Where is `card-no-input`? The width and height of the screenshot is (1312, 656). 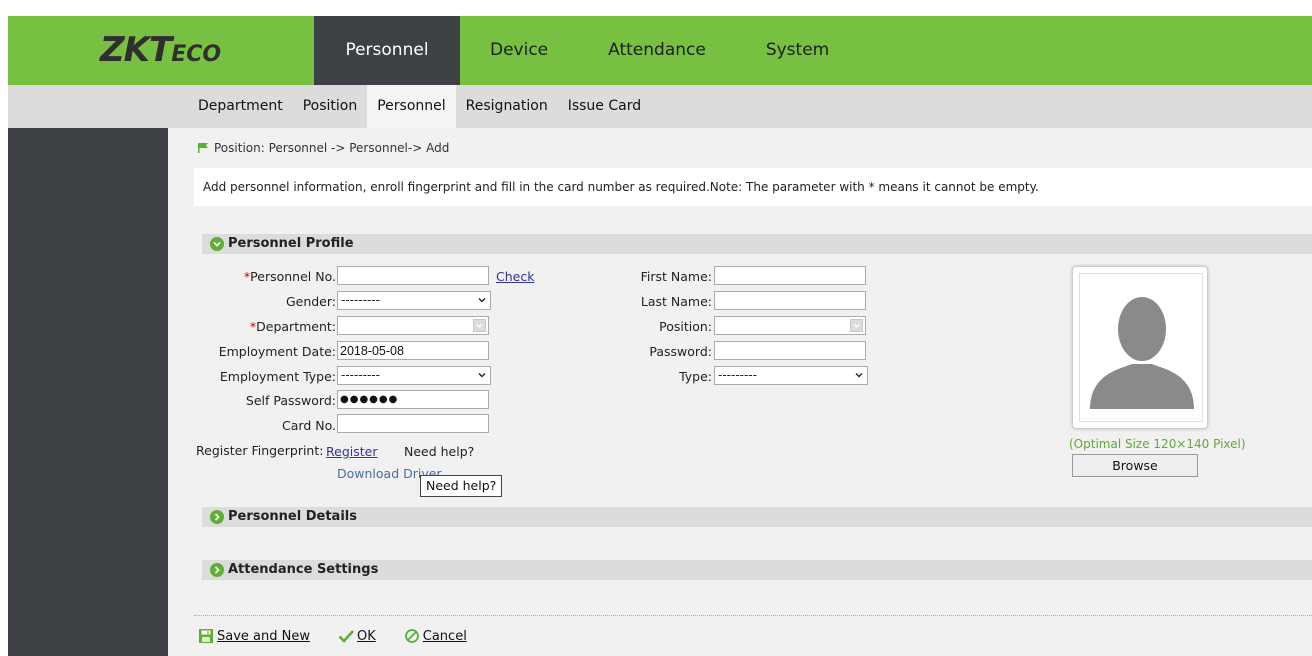
card-no-input is located at coordinates (413, 423).